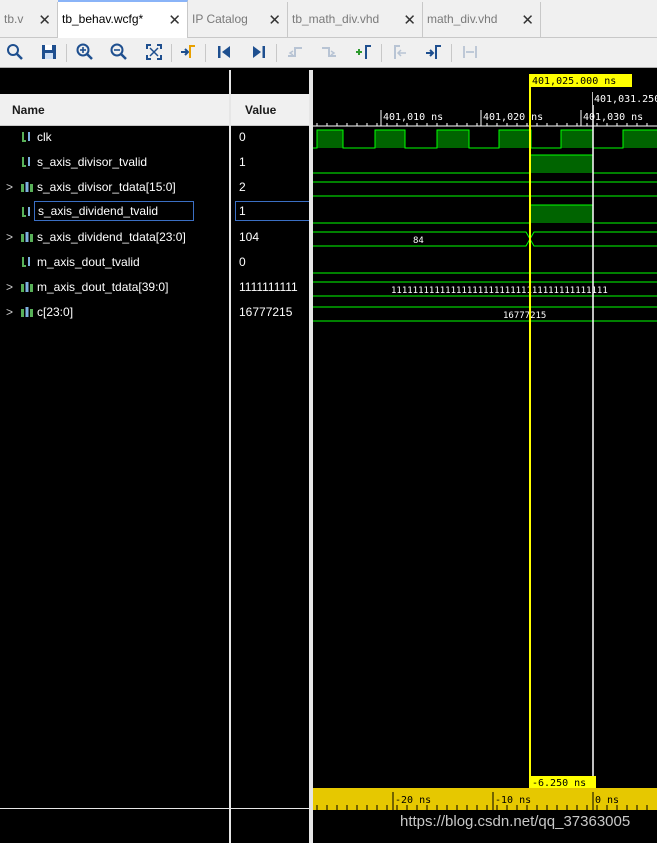 The height and width of the screenshot is (843, 657). I want to click on search-icon, so click(15, 52).